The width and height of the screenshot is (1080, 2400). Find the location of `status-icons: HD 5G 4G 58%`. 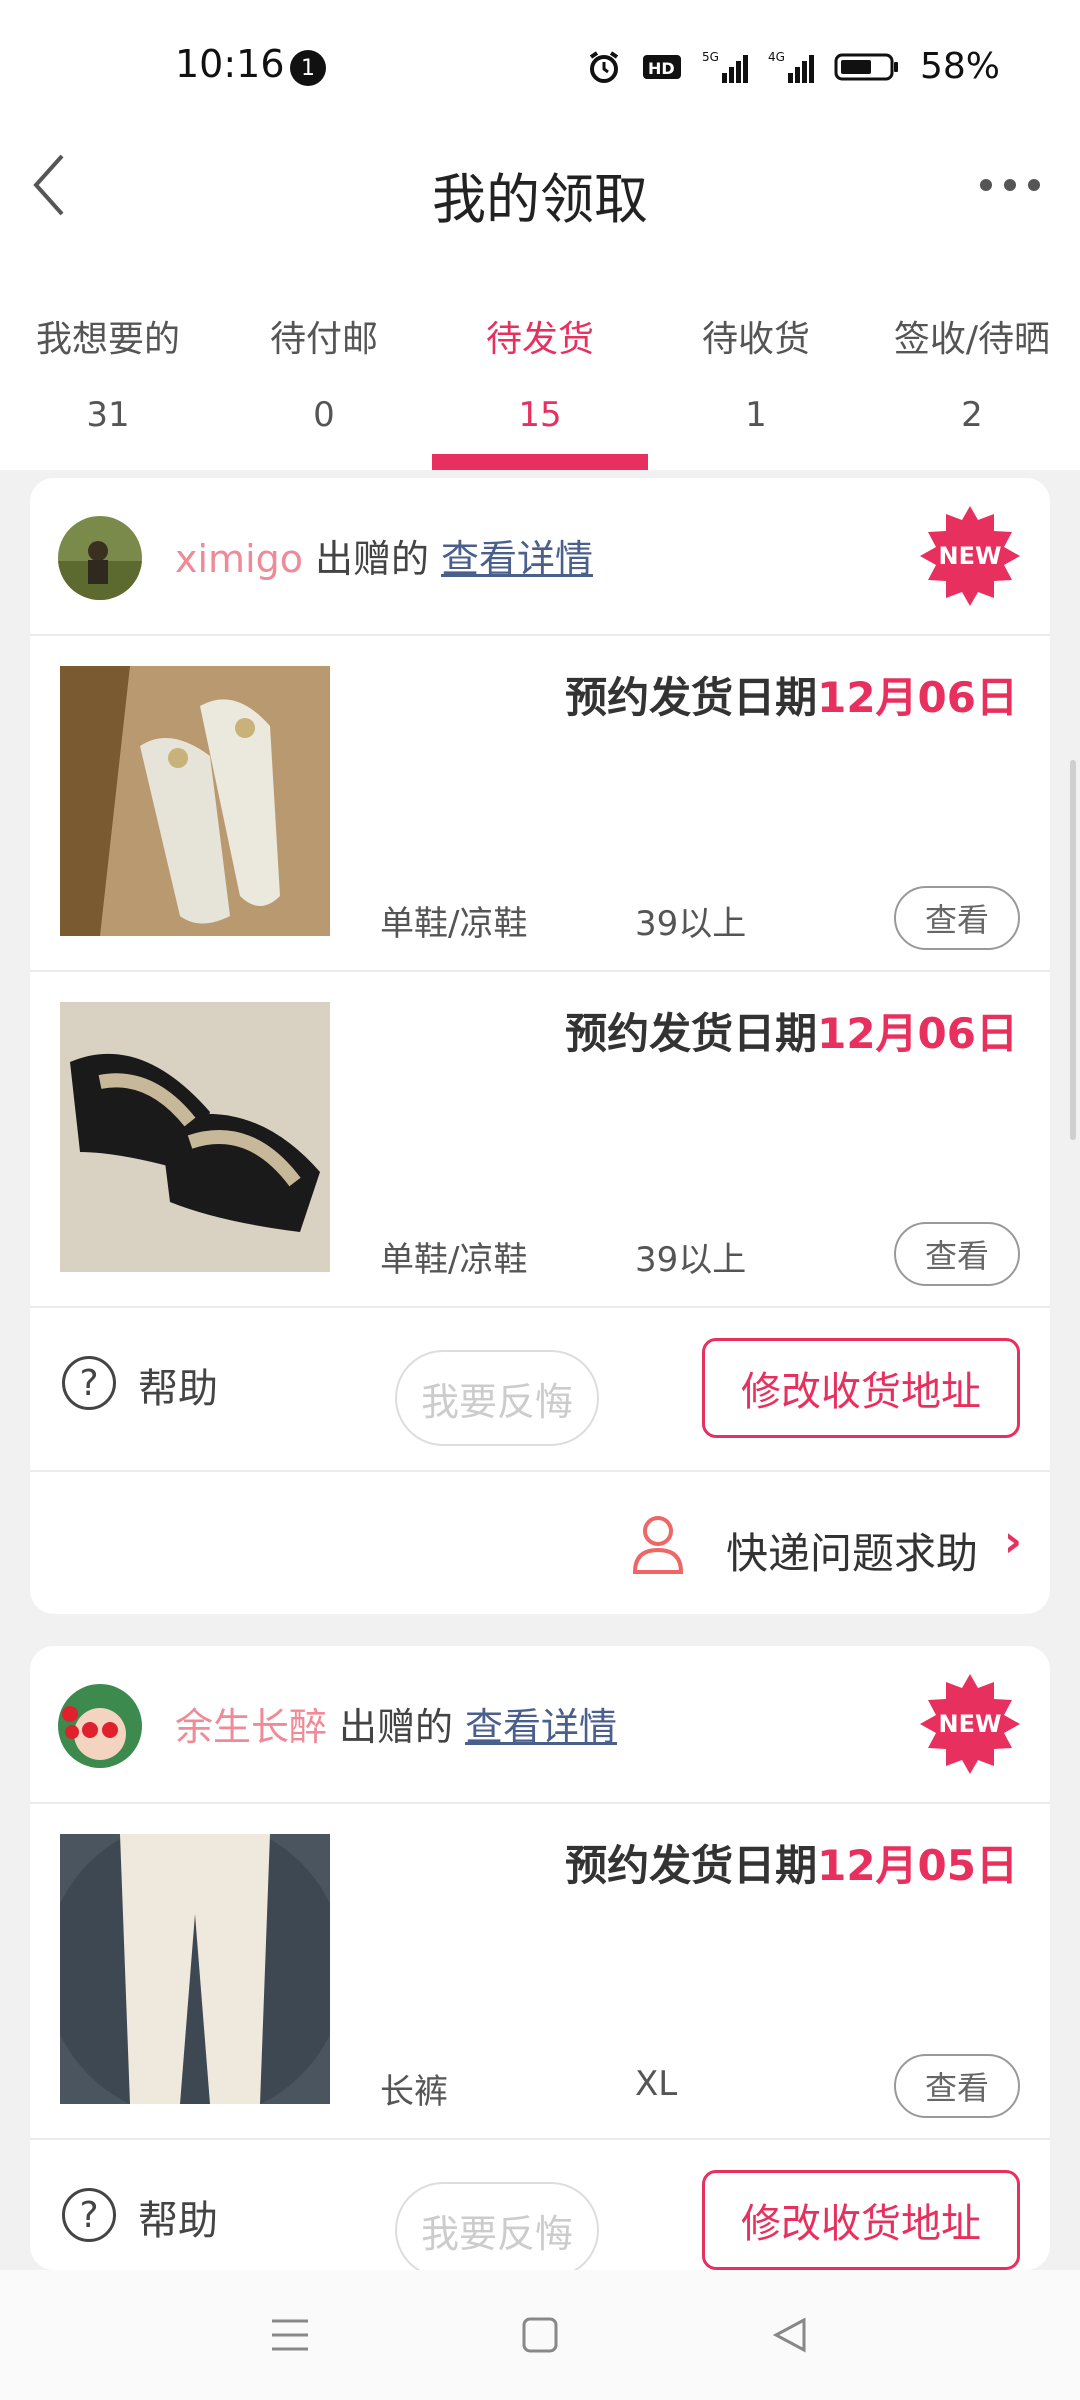

status-icons: HD 5G 4G 58% is located at coordinates (793, 66).